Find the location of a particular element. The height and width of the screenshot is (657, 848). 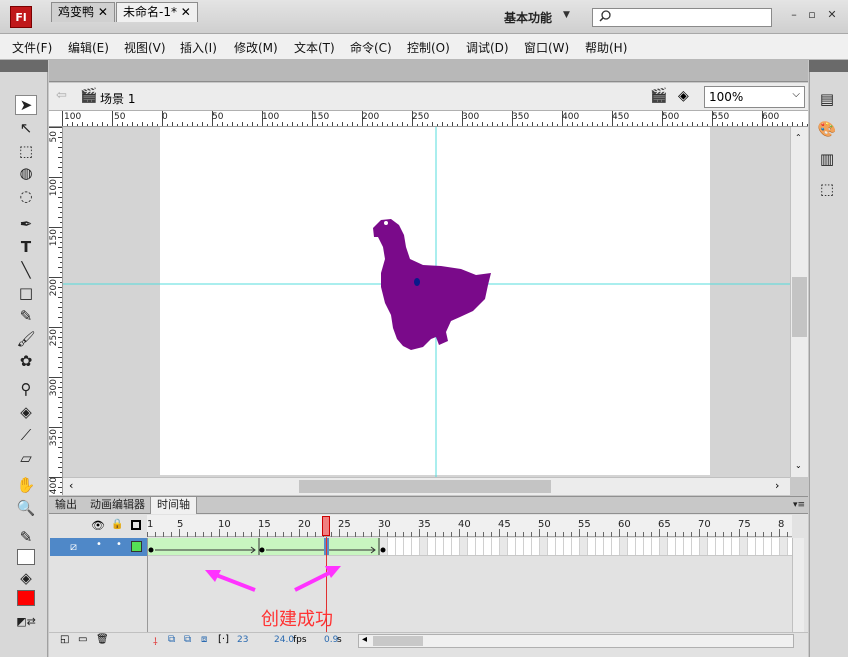

menu-text: 文本(T) is located at coordinates (314, 47).